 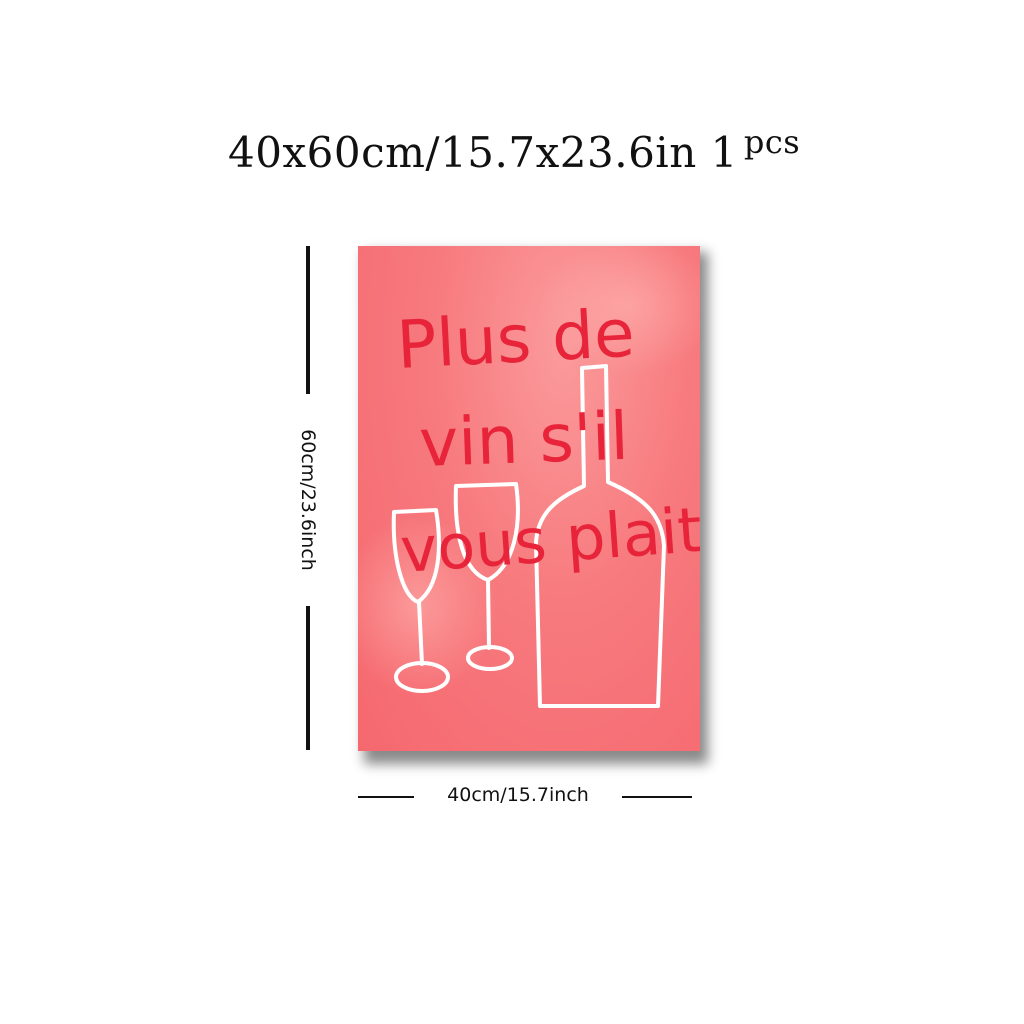 I want to click on size-heading: 40x60cm/15.7x23.6in 1 pcs, so click(x=514, y=150).